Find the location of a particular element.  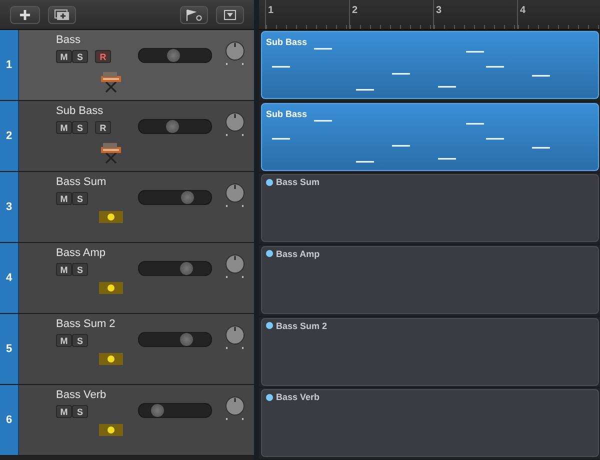

track-number: 5 is located at coordinates (9, 349).